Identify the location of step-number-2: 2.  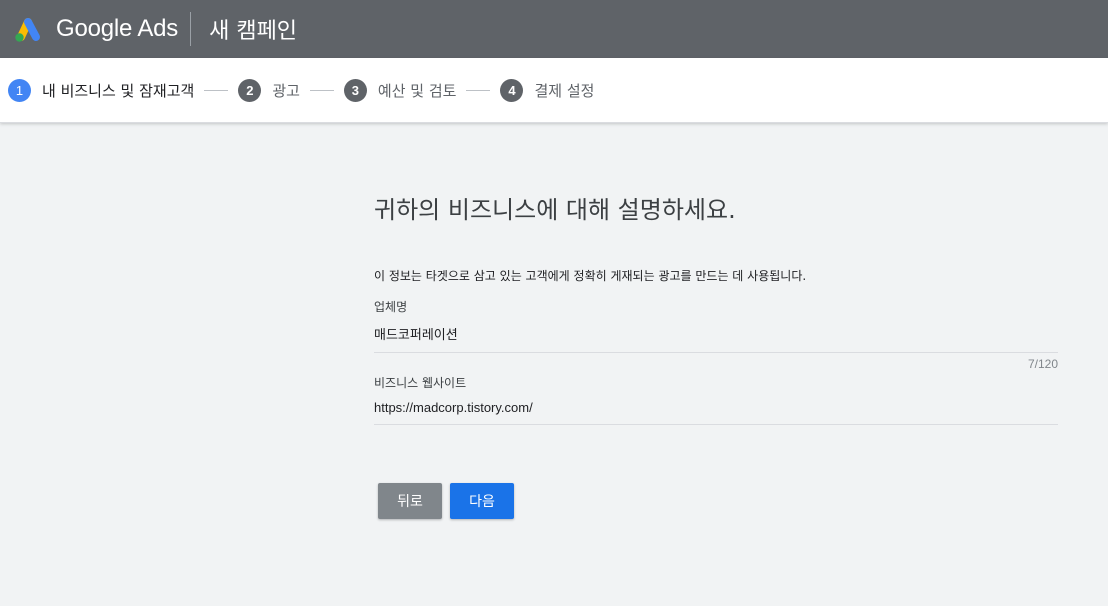
(250, 90).